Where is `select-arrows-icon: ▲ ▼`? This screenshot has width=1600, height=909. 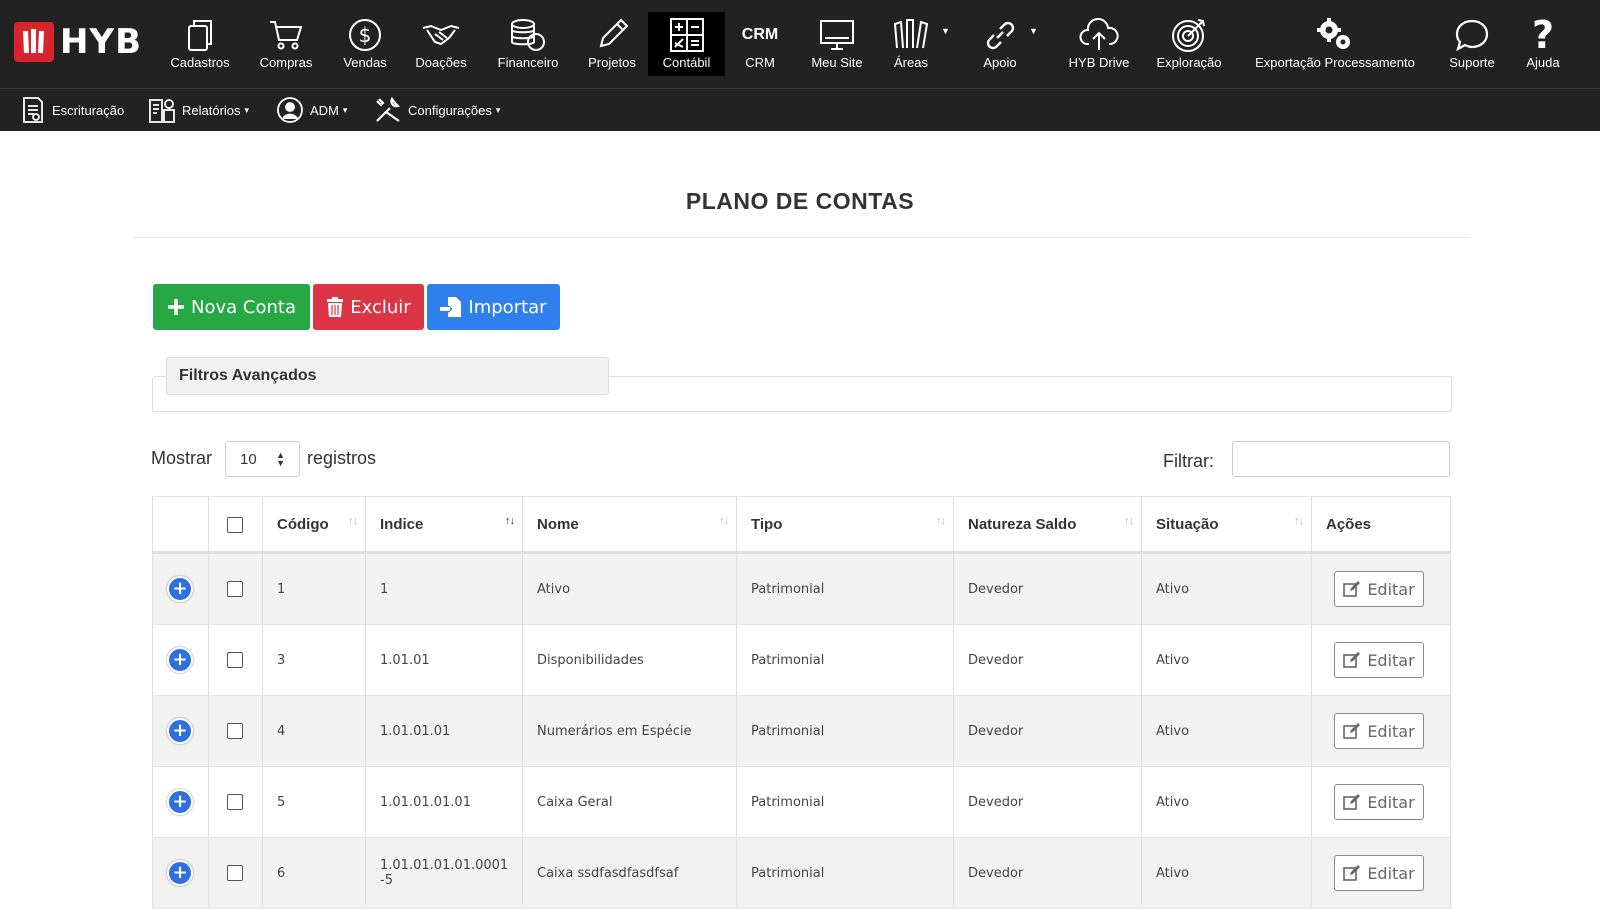 select-arrows-icon: ▲ ▼ is located at coordinates (280, 459).